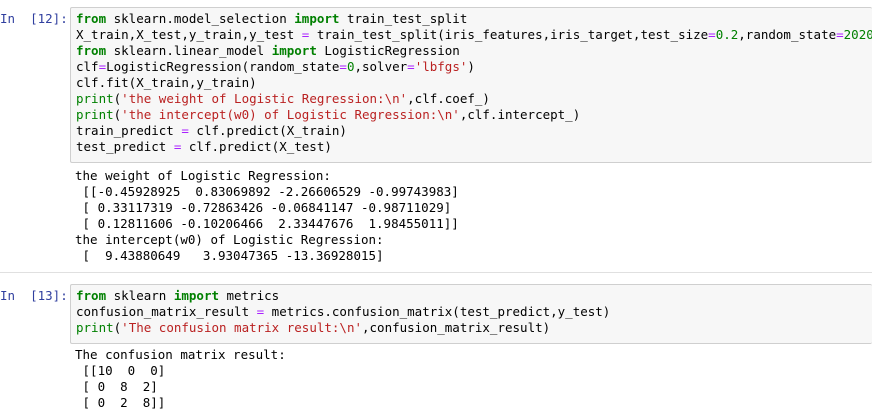  What do you see at coordinates (189, 34) in the screenshot?
I see `code-token: X_train,X_test,y_train,y_test` at bounding box center [189, 34].